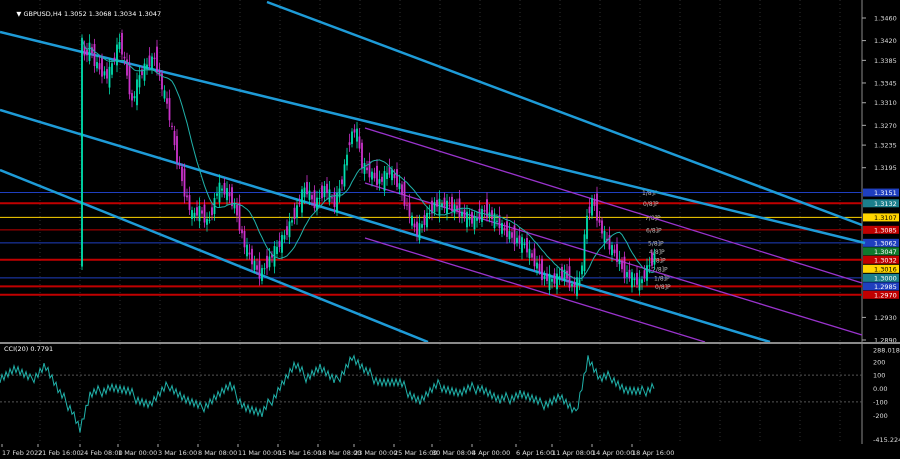 This screenshot has height=459, width=900. What do you see at coordinates (59, 453) in the screenshot?
I see `time-axis-label: 21 Feb 16:00` at bounding box center [59, 453].